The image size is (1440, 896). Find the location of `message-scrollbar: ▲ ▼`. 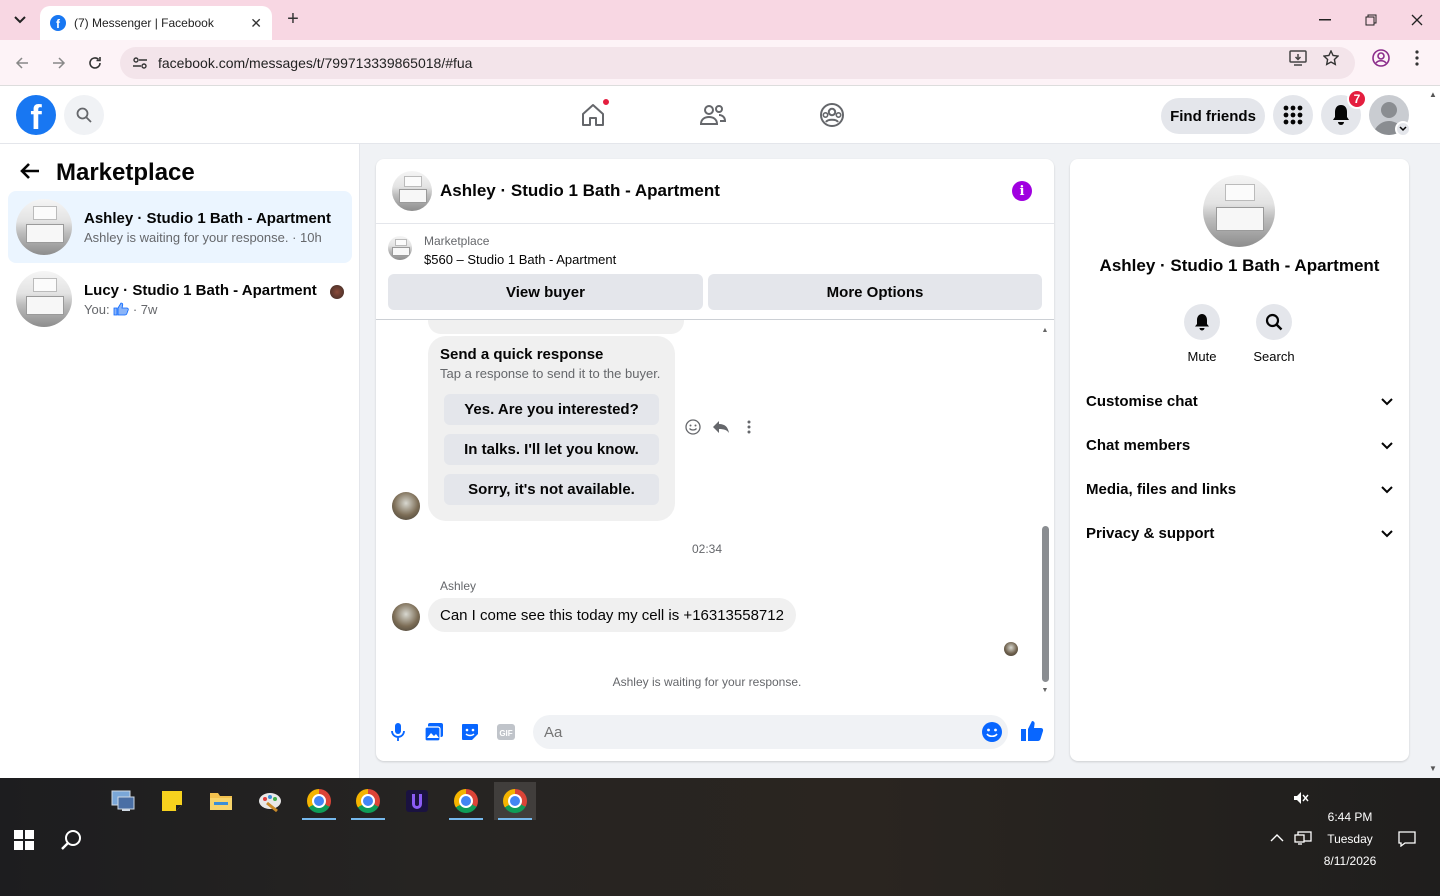

message-scrollbar: ▲ ▼ is located at coordinates (1045, 510).